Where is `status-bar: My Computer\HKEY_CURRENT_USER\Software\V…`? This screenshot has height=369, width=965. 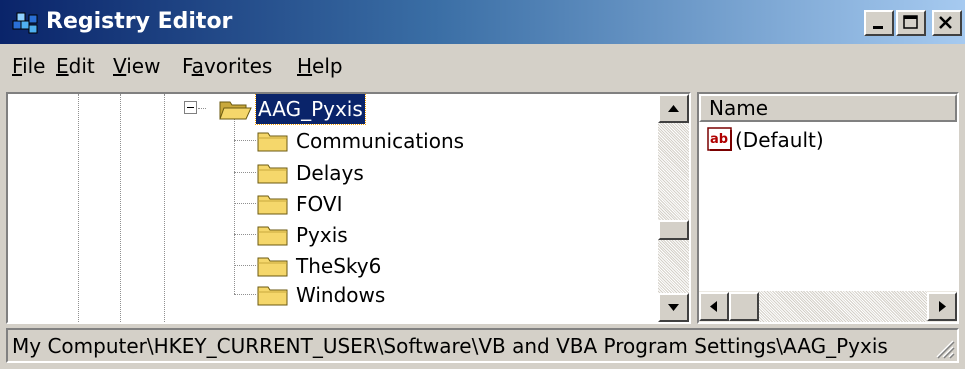 status-bar: My Computer\HKEY_CURRENT_USER\Software\V… is located at coordinates (482, 345).